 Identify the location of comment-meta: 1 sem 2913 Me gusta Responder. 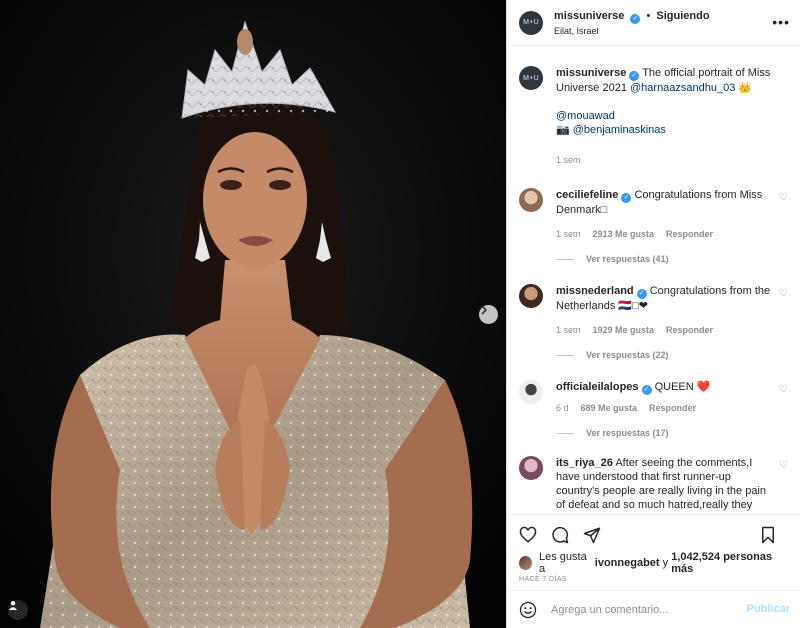
(664, 234).